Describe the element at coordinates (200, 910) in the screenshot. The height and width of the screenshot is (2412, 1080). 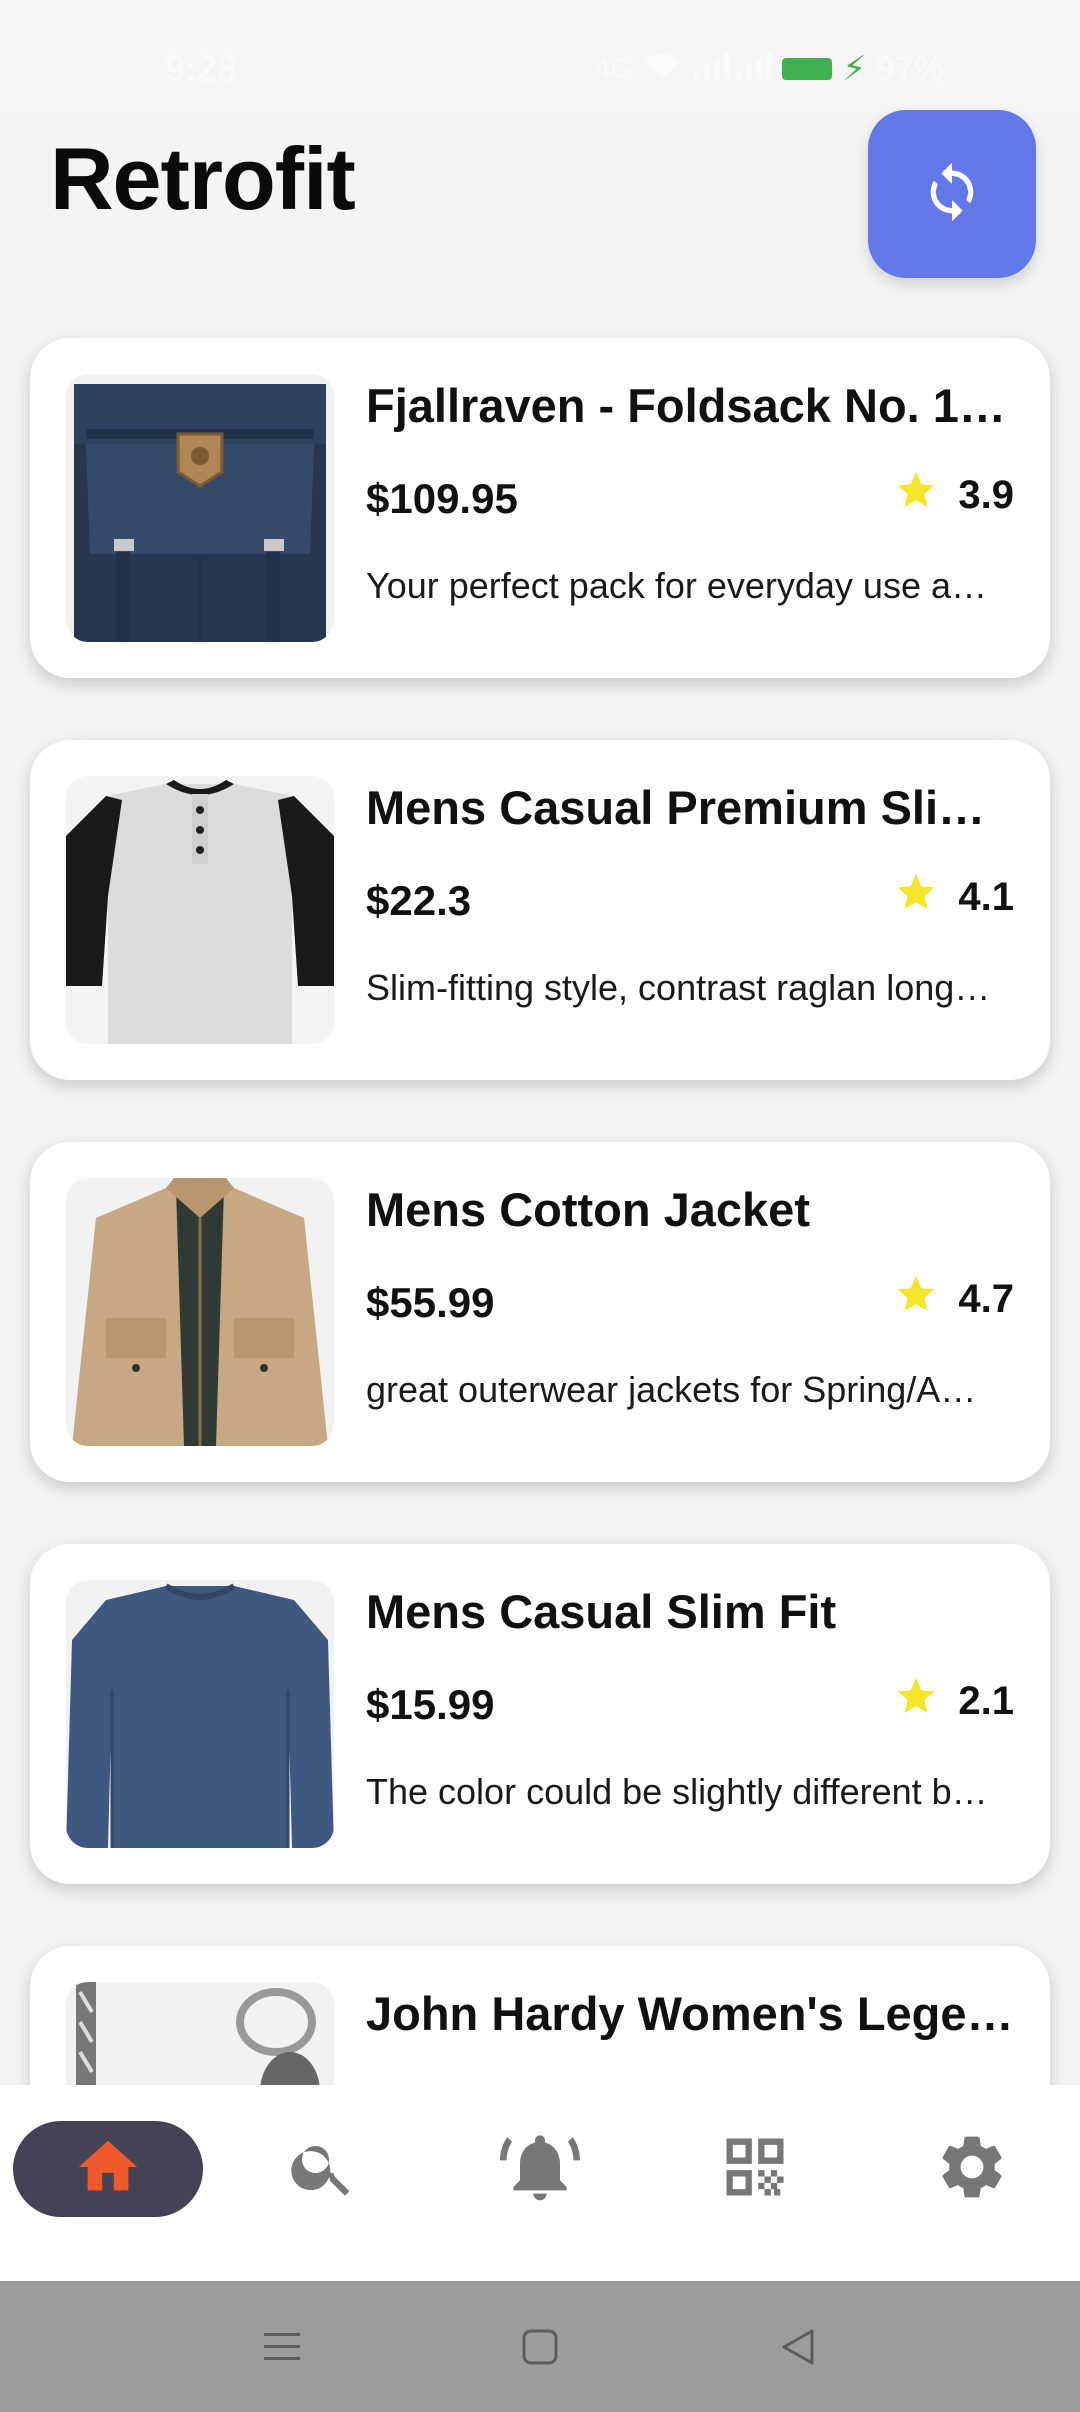
I see `tshirt-image` at that location.